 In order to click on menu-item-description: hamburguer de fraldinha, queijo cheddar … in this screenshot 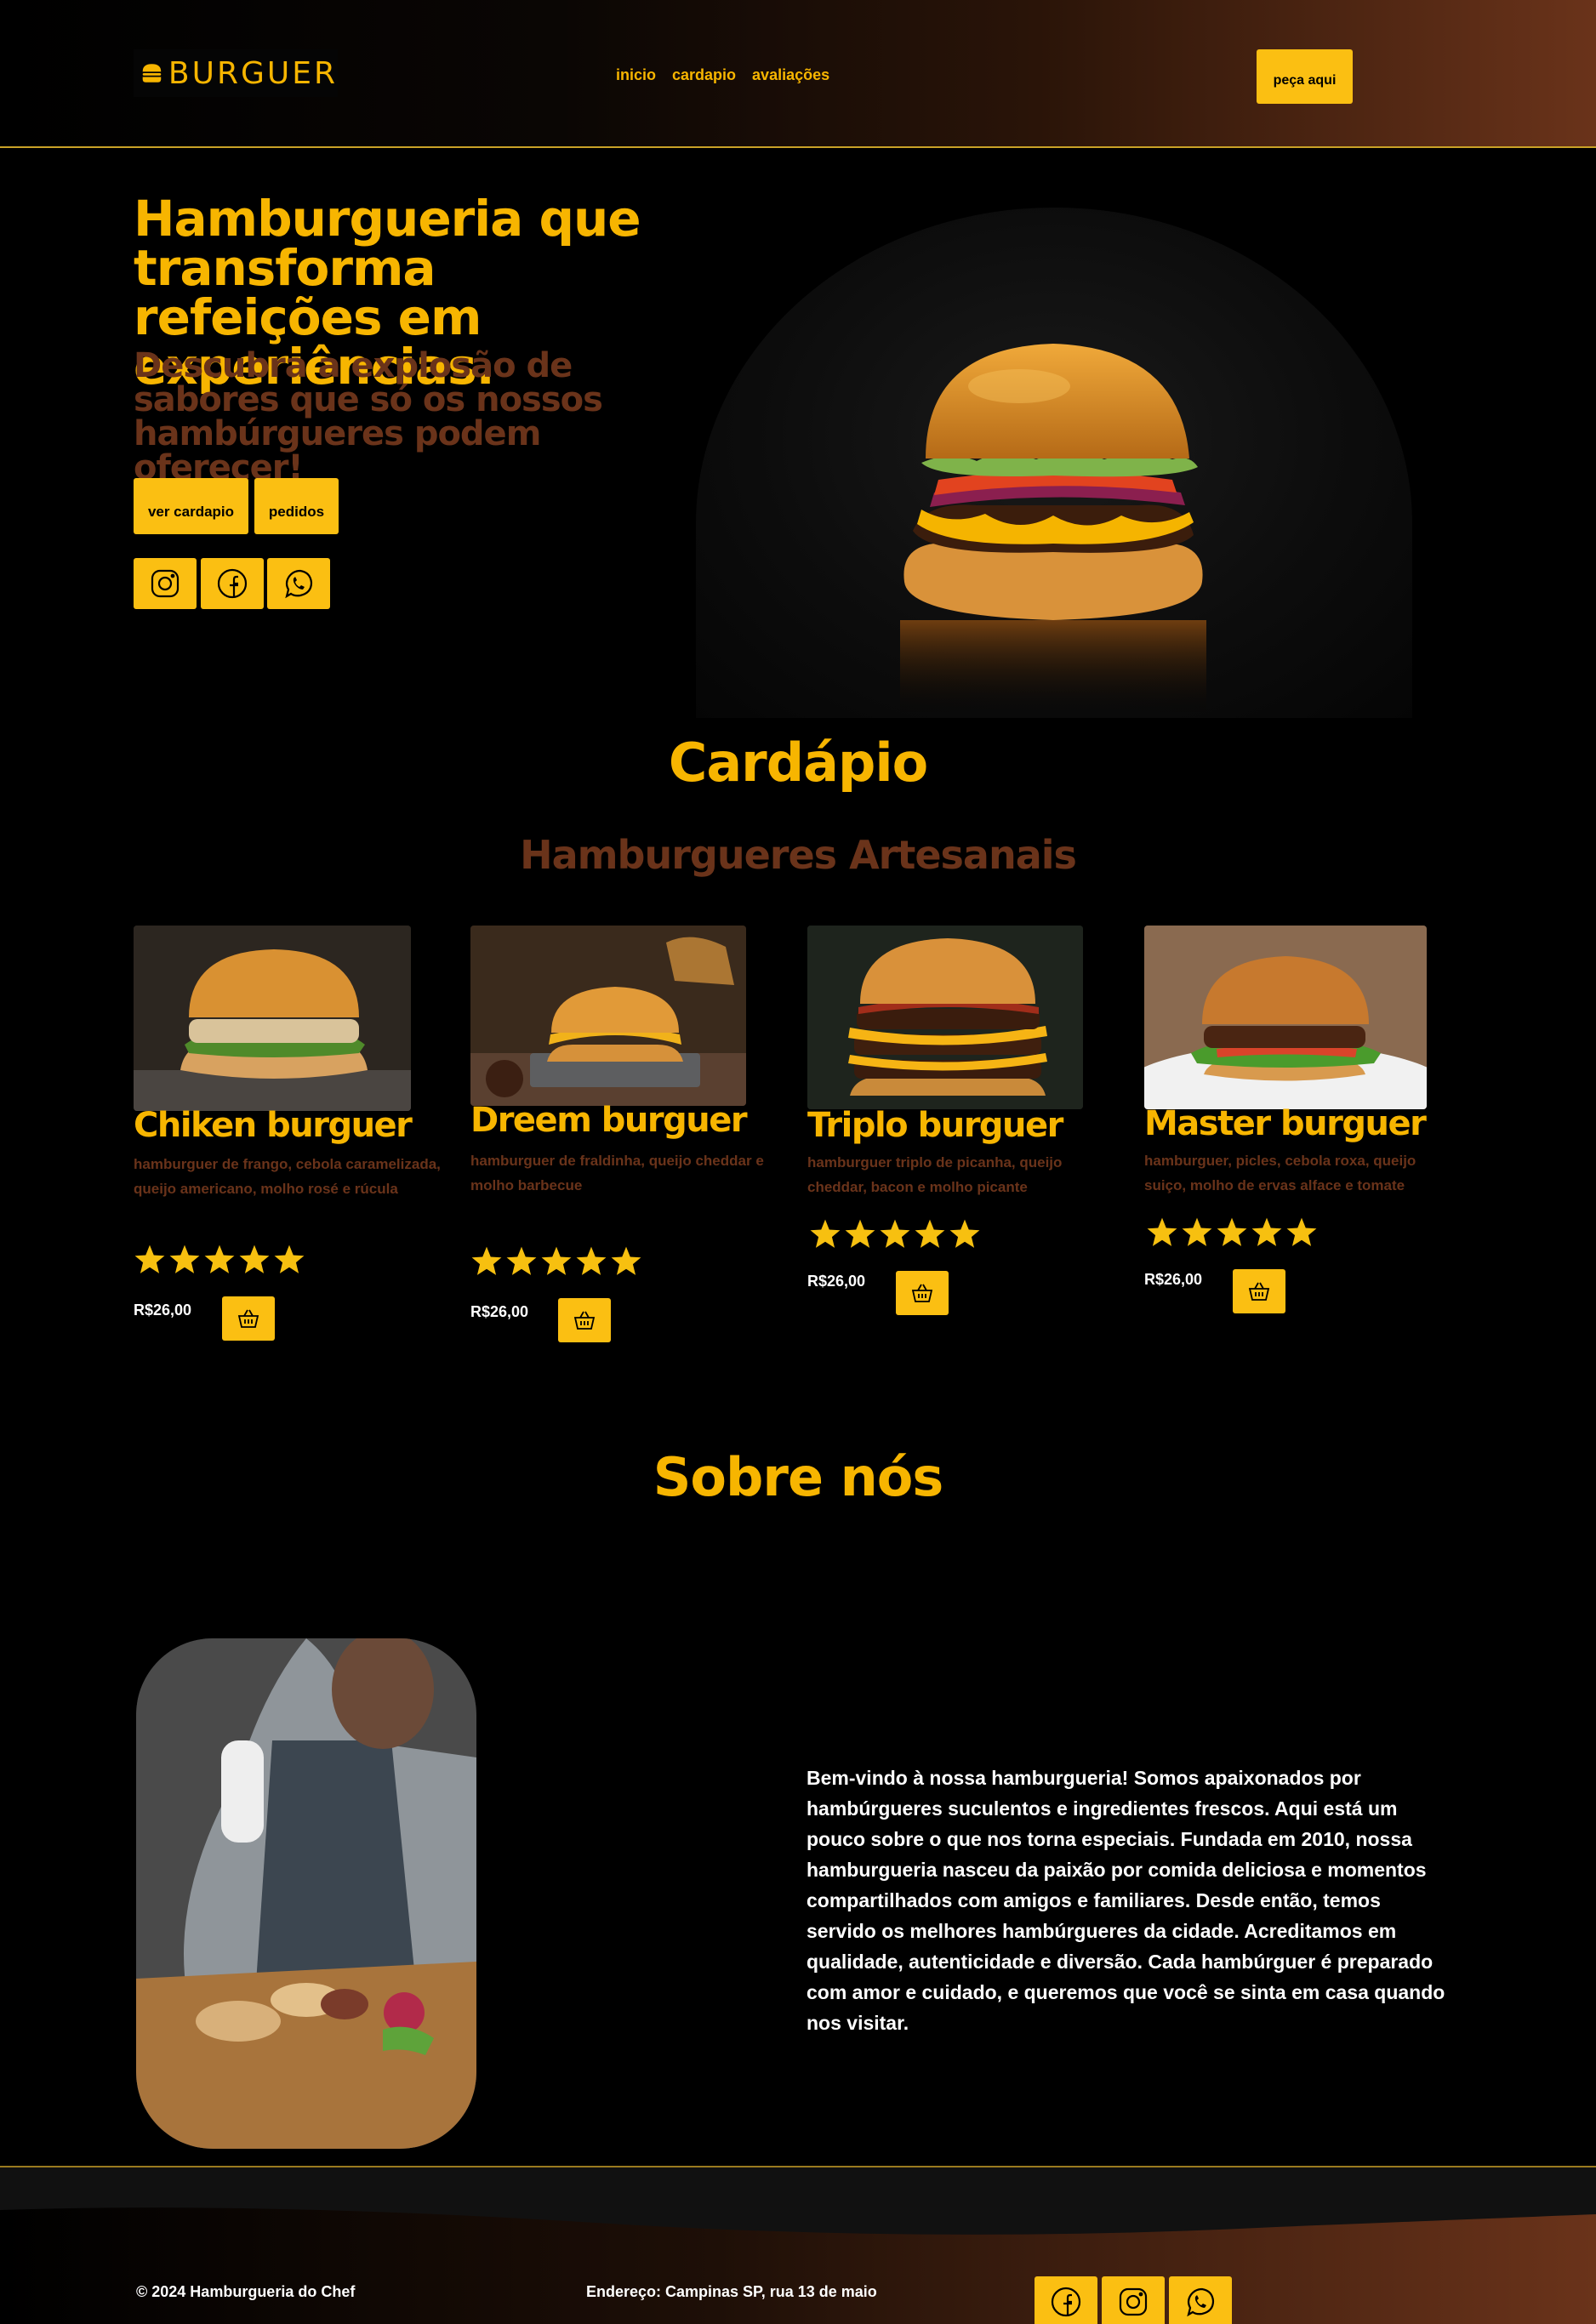, I will do `click(617, 1173)`.